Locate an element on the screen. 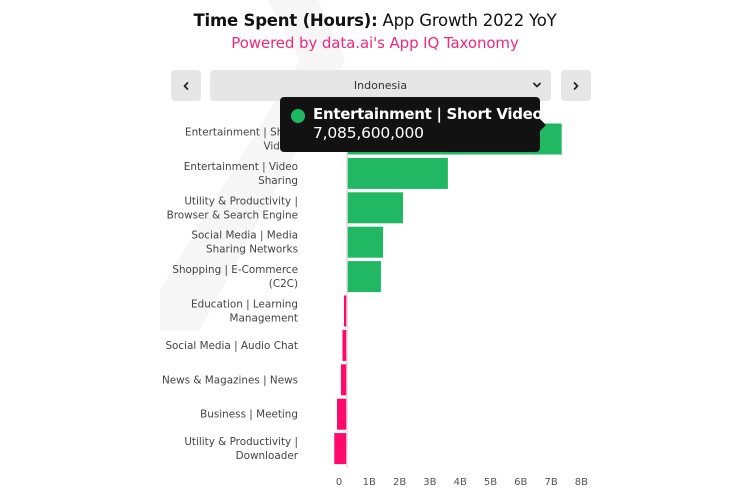 The image size is (750, 500). x-tick-label-0: 0 is located at coordinates (339, 482).